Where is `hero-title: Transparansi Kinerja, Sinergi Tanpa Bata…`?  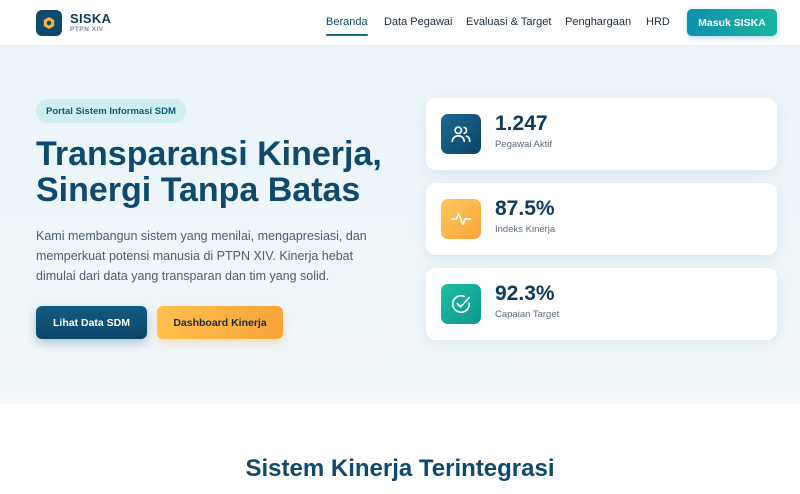
hero-title: Transparansi Kinerja, Sinergi Tanpa Bata… is located at coordinates (216, 172).